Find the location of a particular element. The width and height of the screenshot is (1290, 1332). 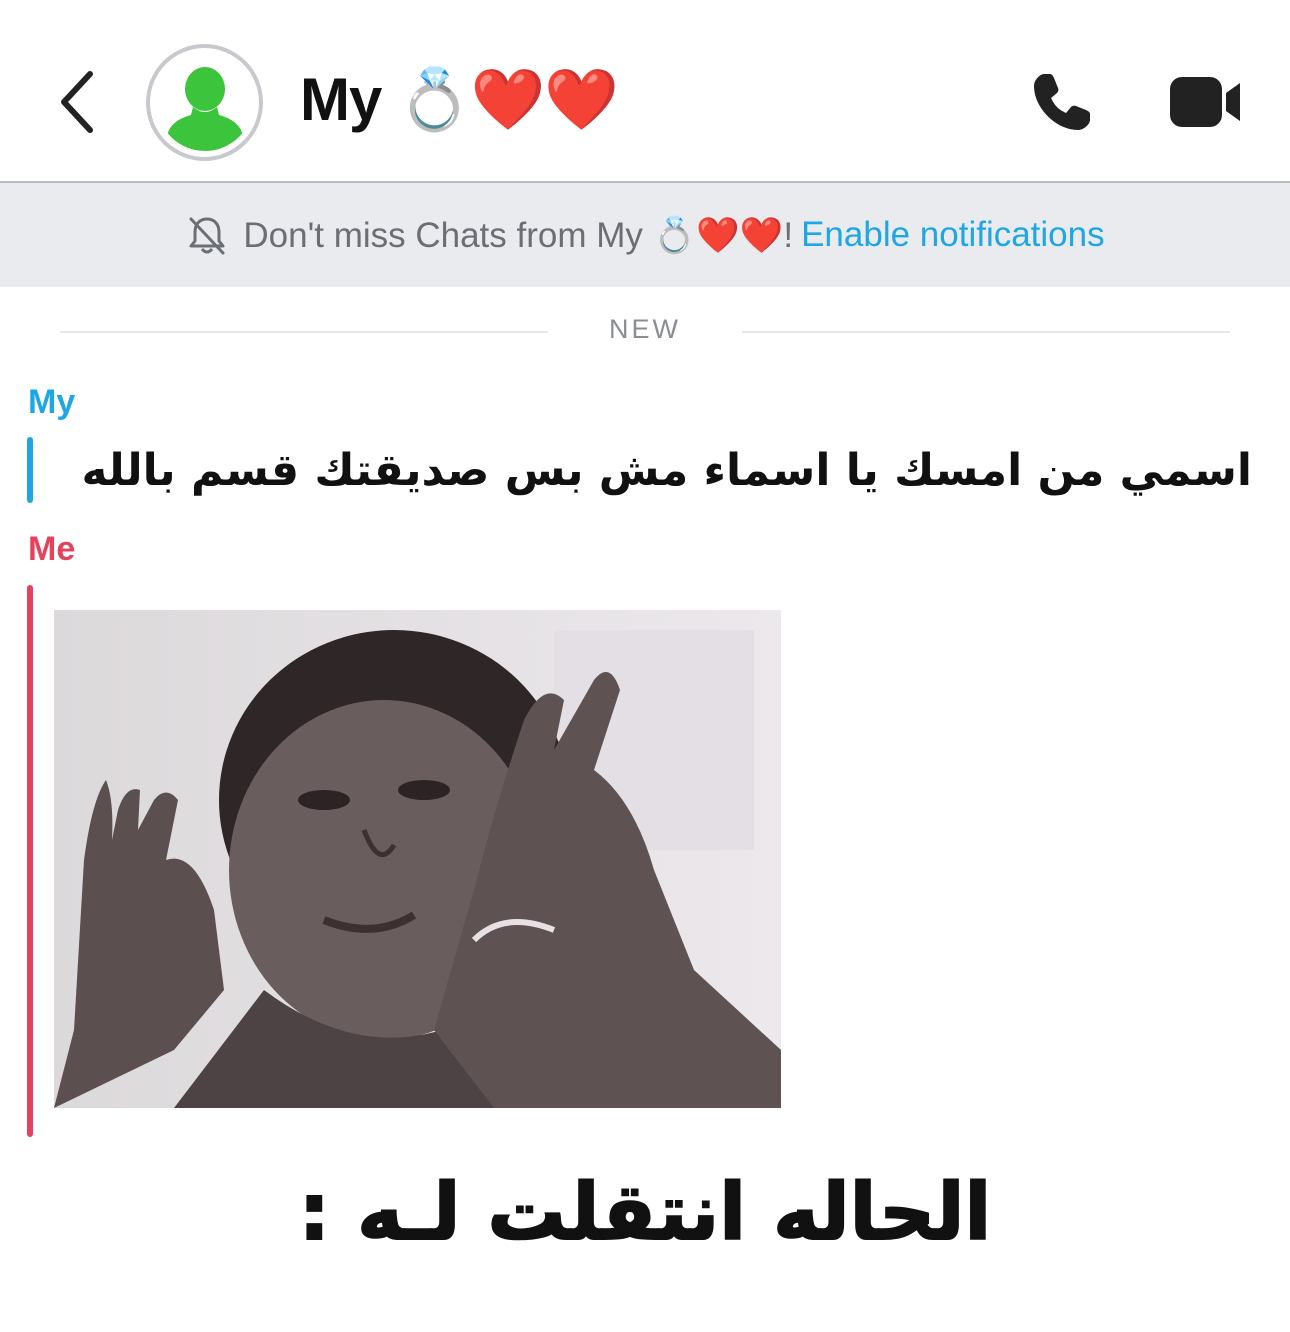

call-button is located at coordinates (1062, 102).